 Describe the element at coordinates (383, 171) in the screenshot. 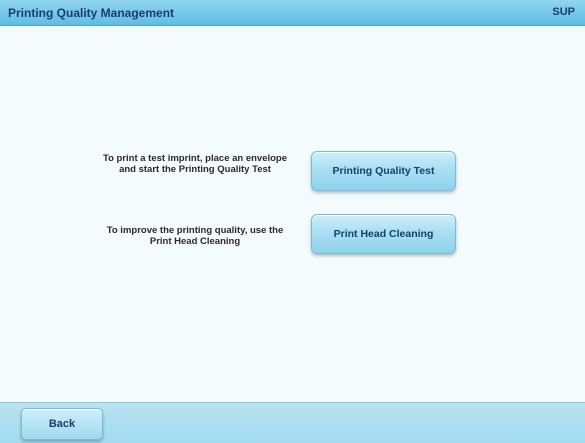

I see `printing-quality-test-button: Printing Quality Test` at that location.